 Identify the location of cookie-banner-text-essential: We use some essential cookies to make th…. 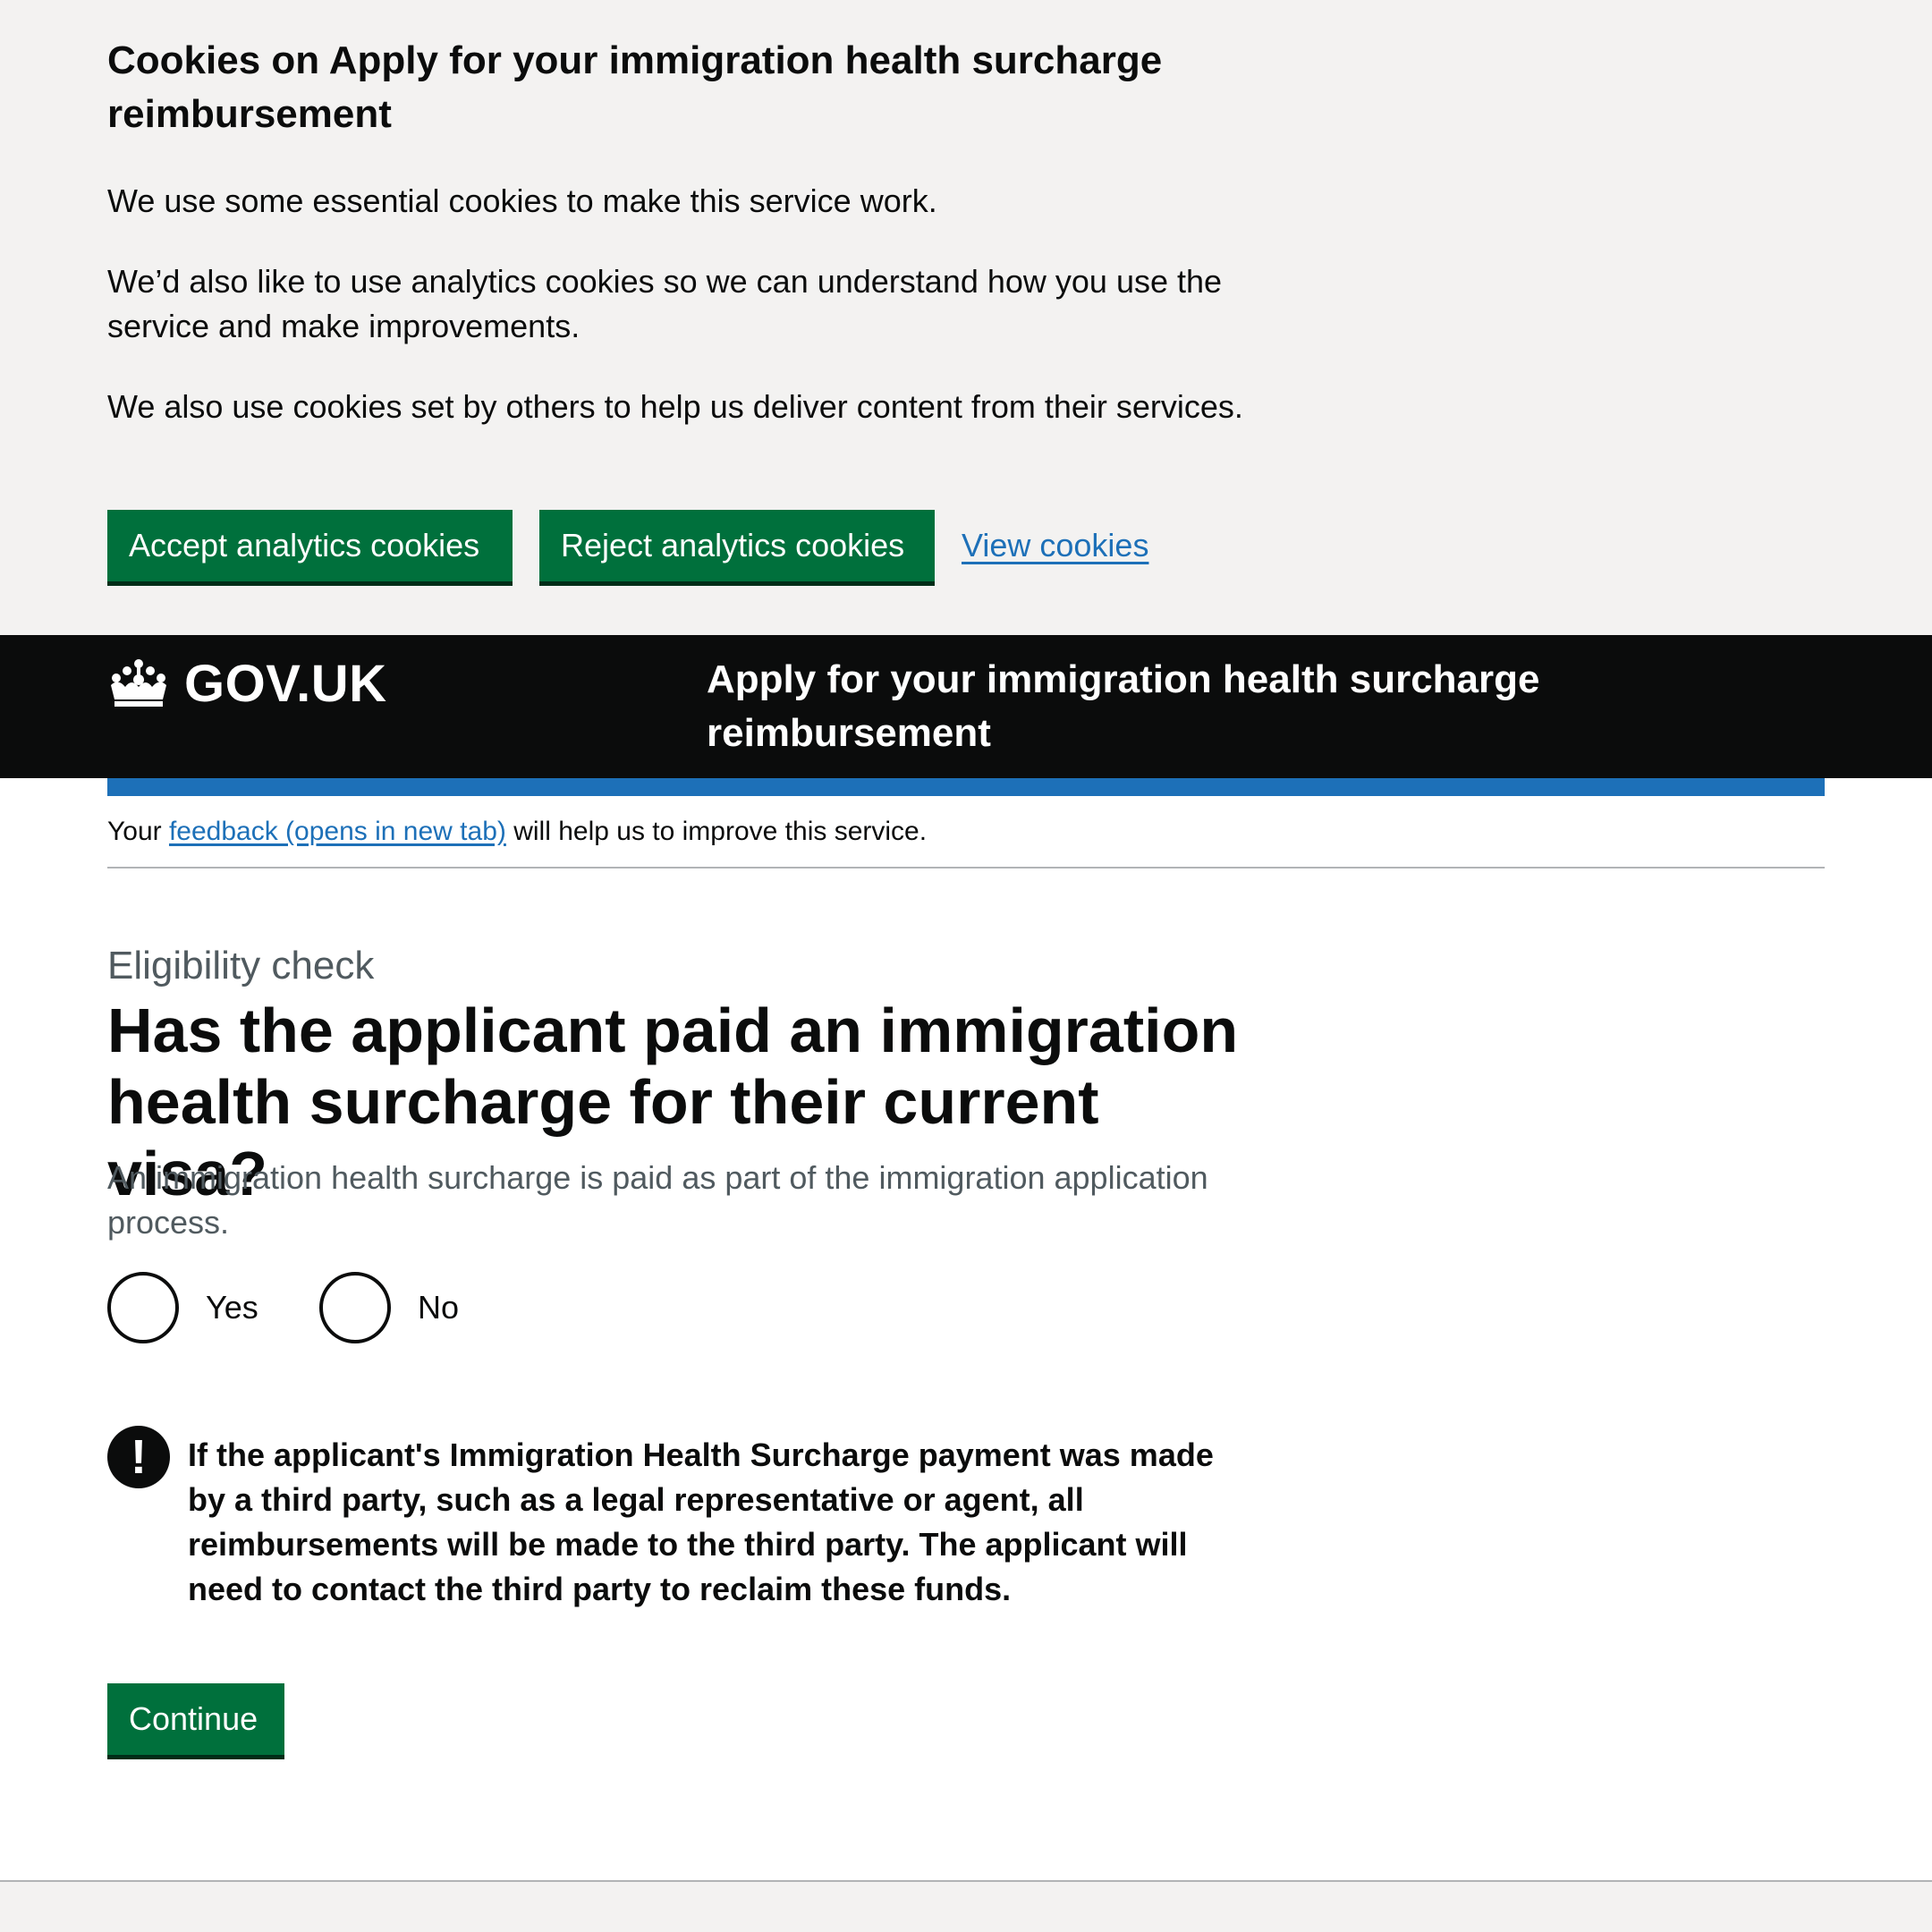
(522, 200).